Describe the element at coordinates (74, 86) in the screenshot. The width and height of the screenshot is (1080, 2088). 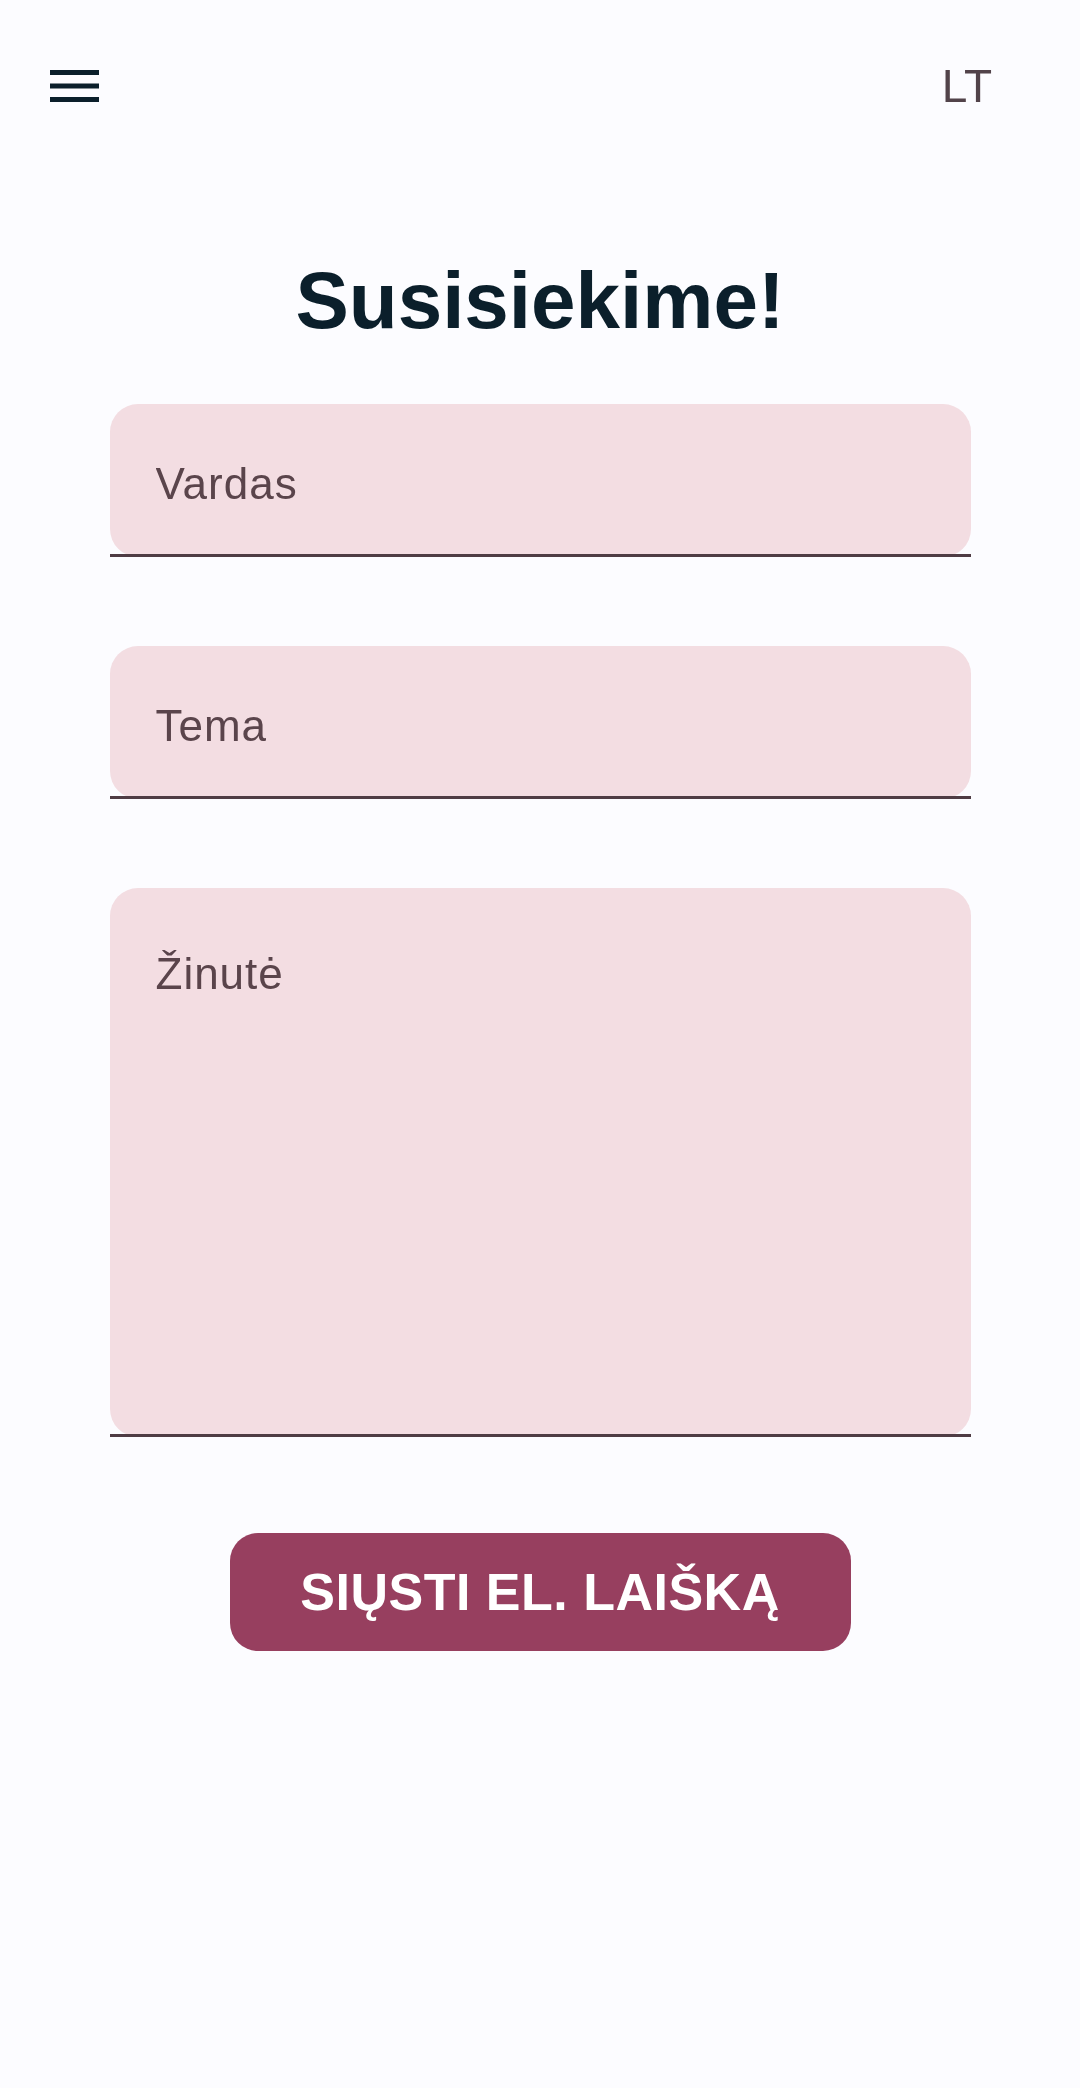
I see `menu-icon` at that location.